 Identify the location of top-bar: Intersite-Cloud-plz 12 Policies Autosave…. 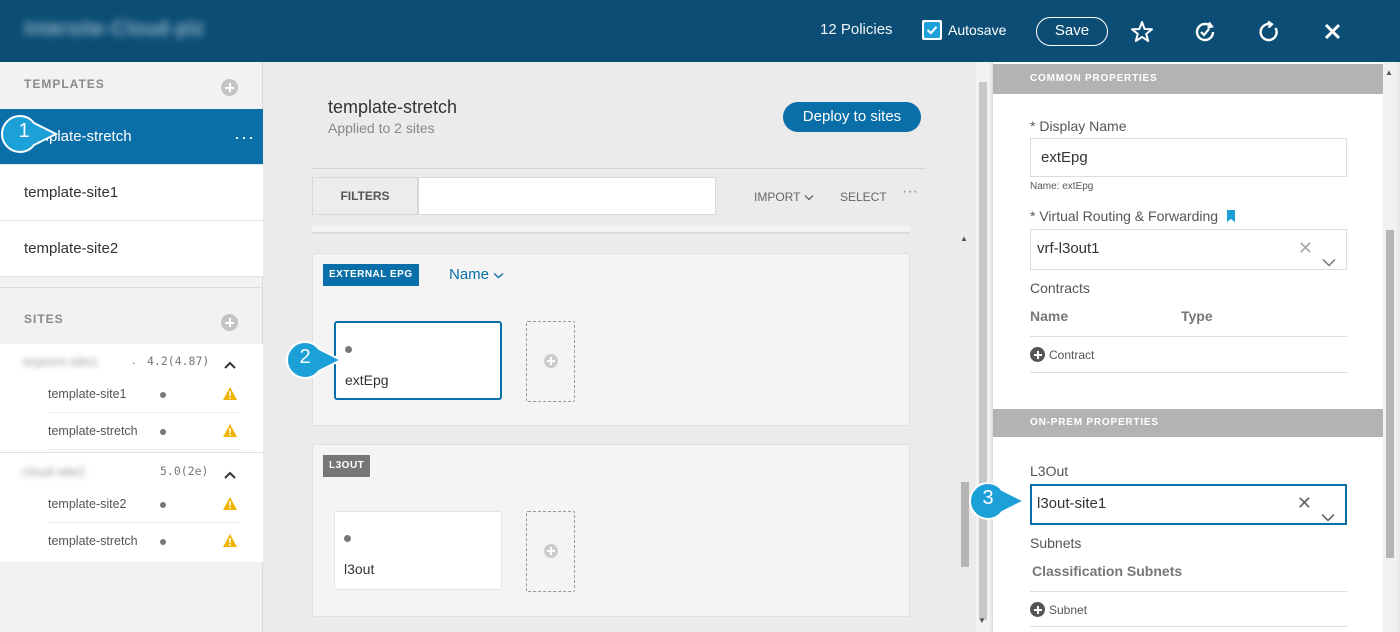
(700, 31).